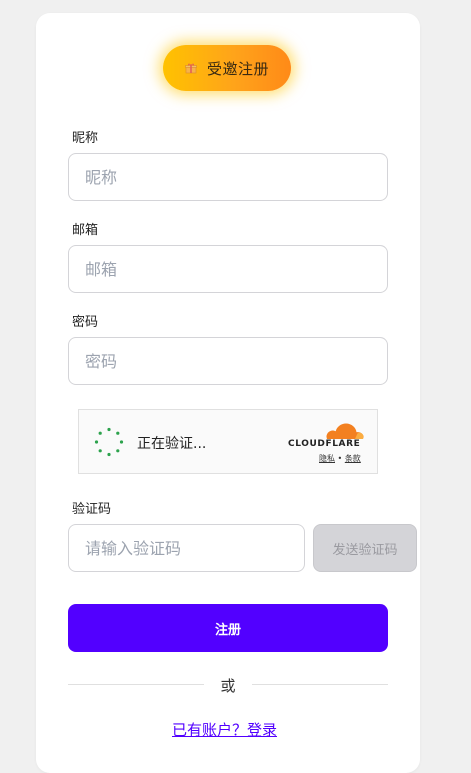 The height and width of the screenshot is (773, 471). Describe the element at coordinates (324, 444) in the screenshot. I see `cloudflare-wordmark: CLOUDFLARE` at that location.